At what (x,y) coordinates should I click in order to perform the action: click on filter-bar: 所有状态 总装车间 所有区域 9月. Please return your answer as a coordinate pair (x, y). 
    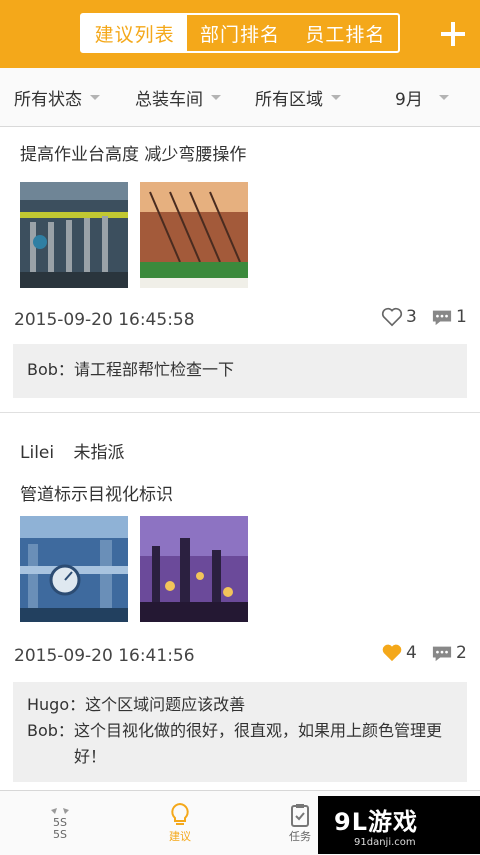
    Looking at the image, I should click on (240, 97).